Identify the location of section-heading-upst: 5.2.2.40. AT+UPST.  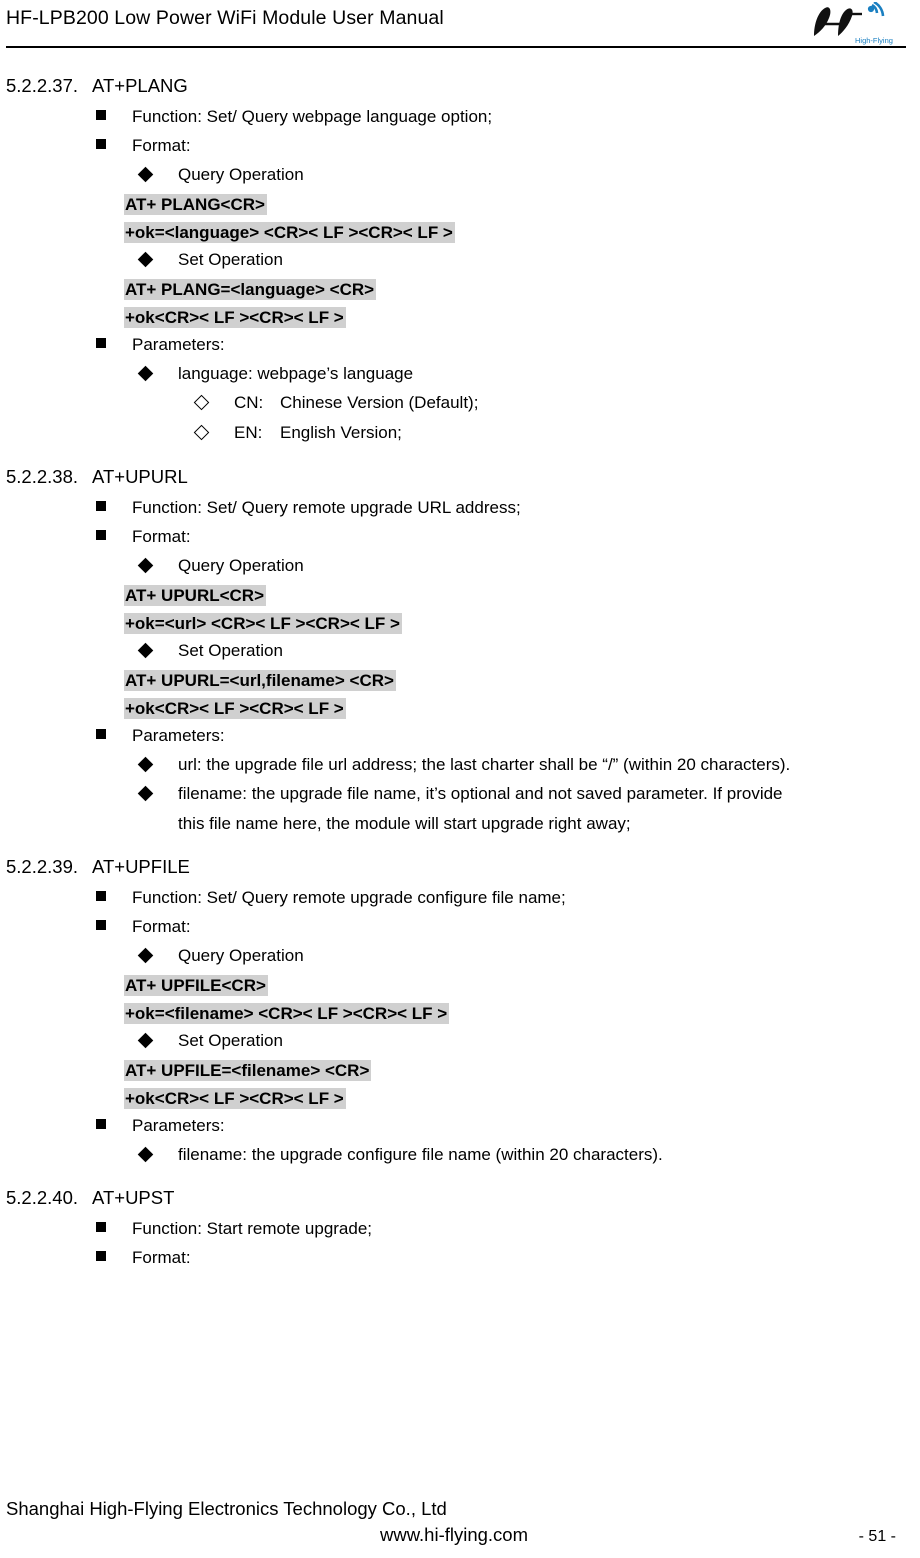
(454, 1198).